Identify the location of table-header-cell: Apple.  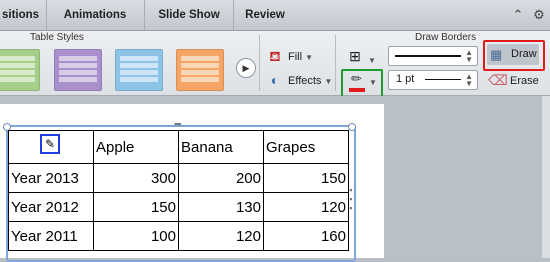
(136, 147).